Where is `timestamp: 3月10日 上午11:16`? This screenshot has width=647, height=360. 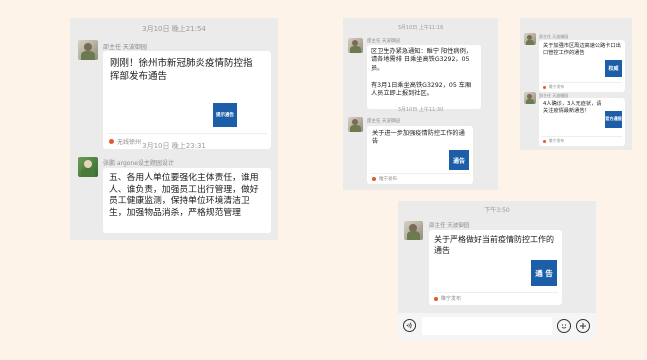 timestamp: 3月10日 上午11:16 is located at coordinates (420, 28).